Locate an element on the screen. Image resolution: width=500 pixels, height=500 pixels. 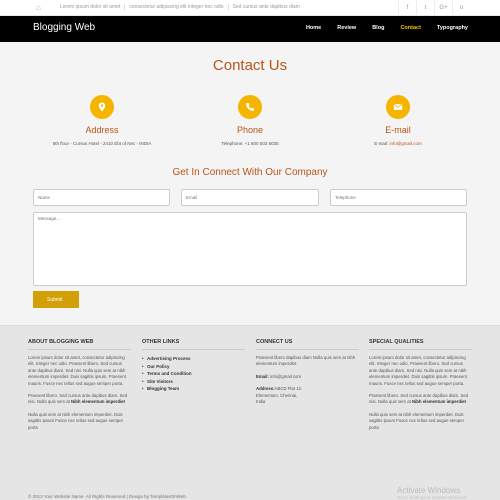
envelope-icon is located at coordinates (398, 107).